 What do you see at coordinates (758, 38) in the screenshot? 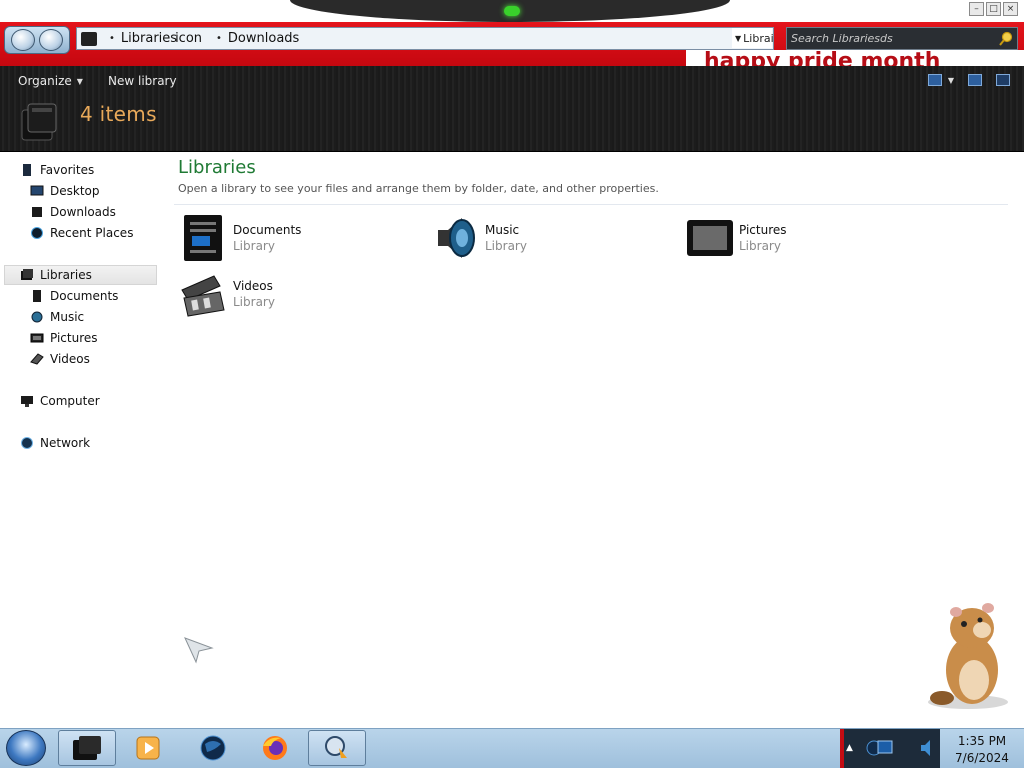
I see `address-dropdown-text: Librai` at bounding box center [758, 38].